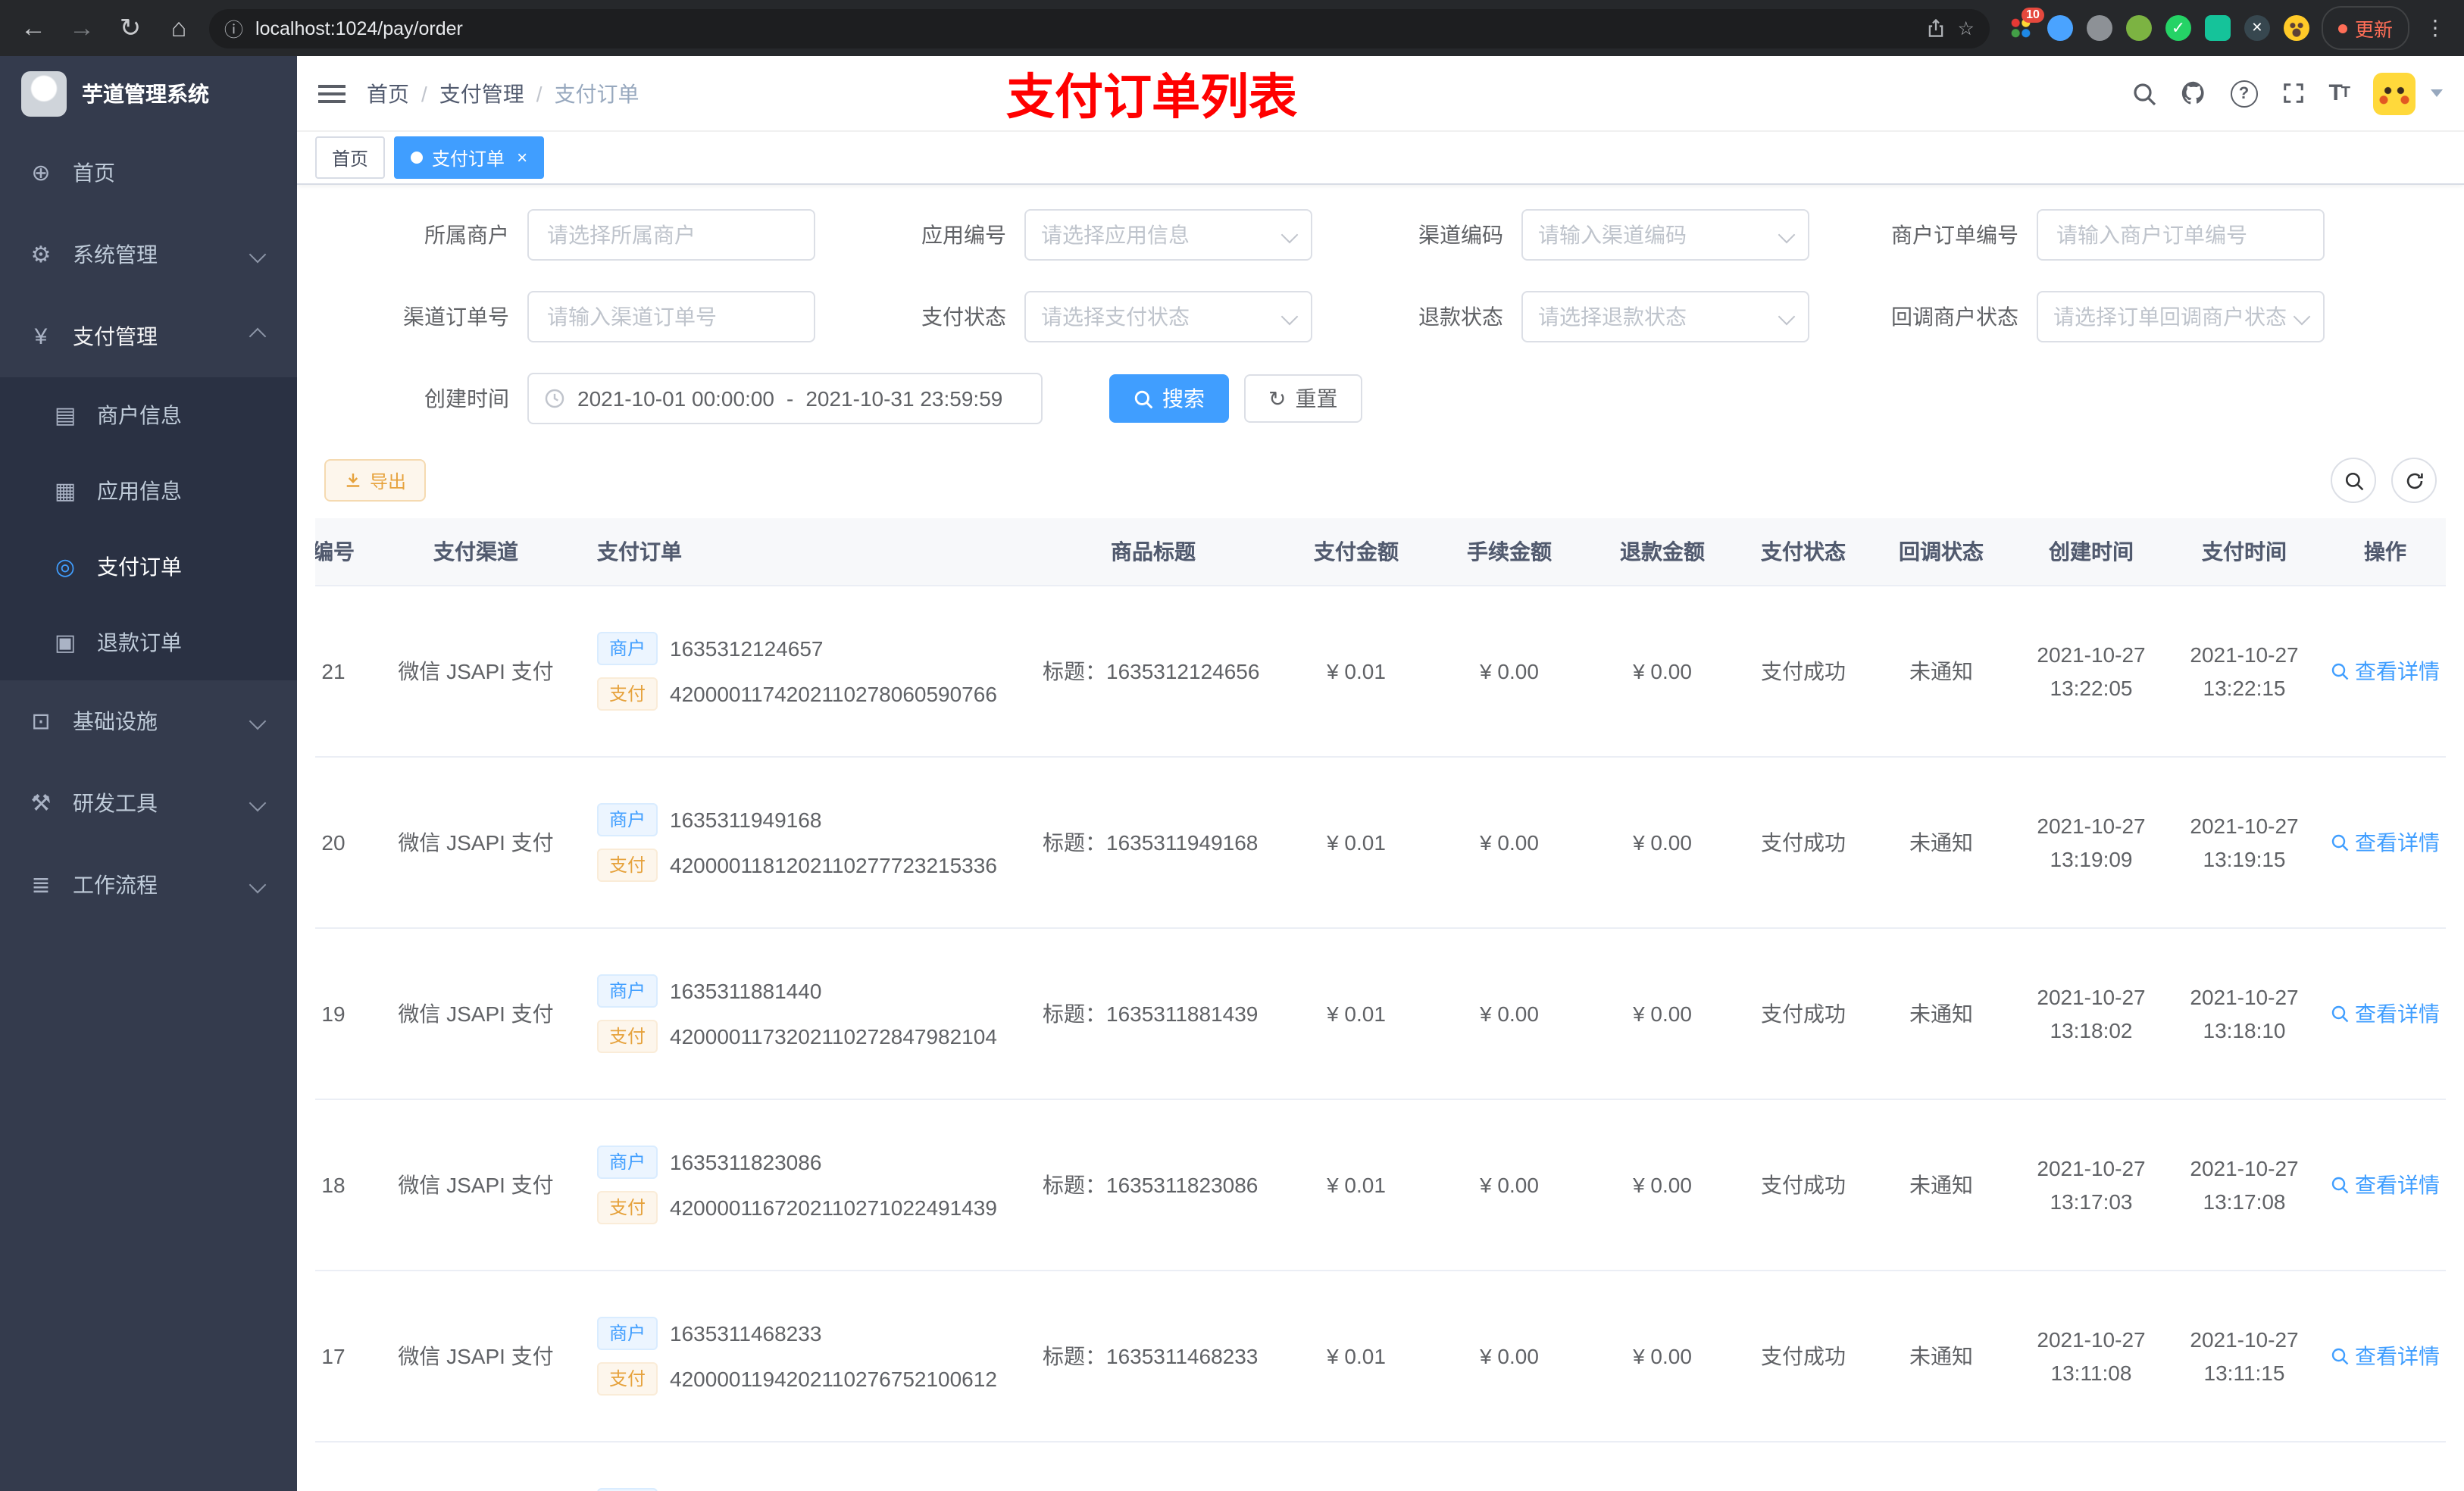 Image resolution: width=2464 pixels, height=1491 pixels. Describe the element at coordinates (747, 648) in the screenshot. I see `merchant-order-no: 1635312124657` at that location.